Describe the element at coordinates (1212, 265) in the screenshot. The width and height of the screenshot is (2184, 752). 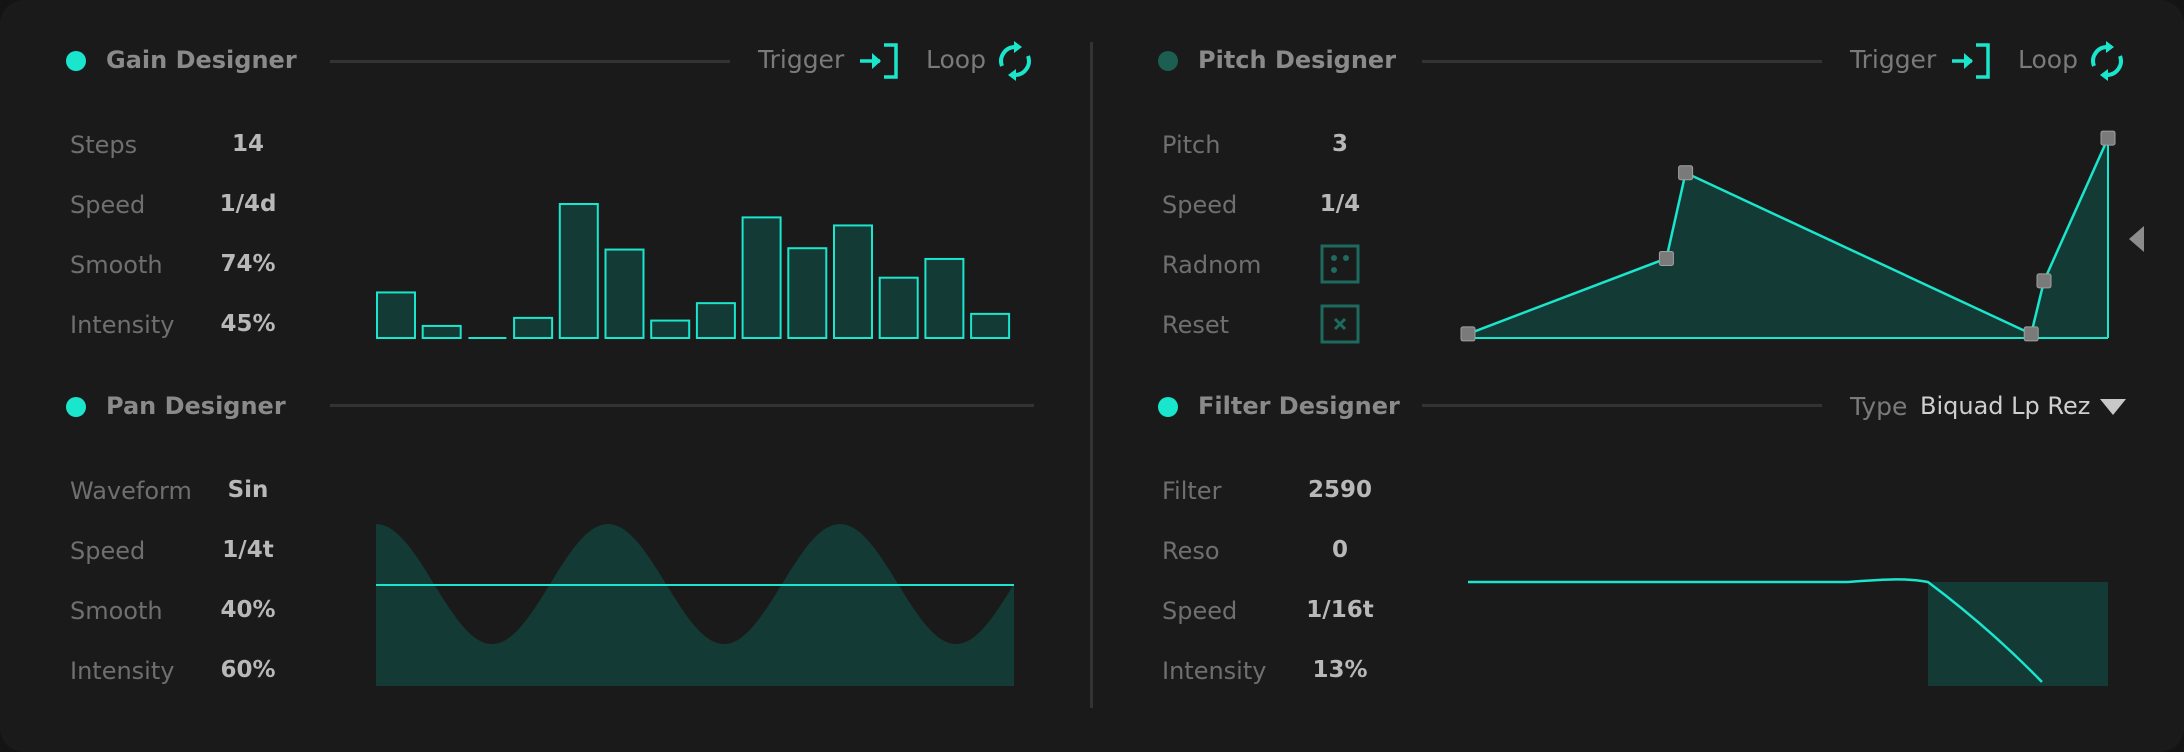
I see `pitch-param-label: Radnom` at that location.